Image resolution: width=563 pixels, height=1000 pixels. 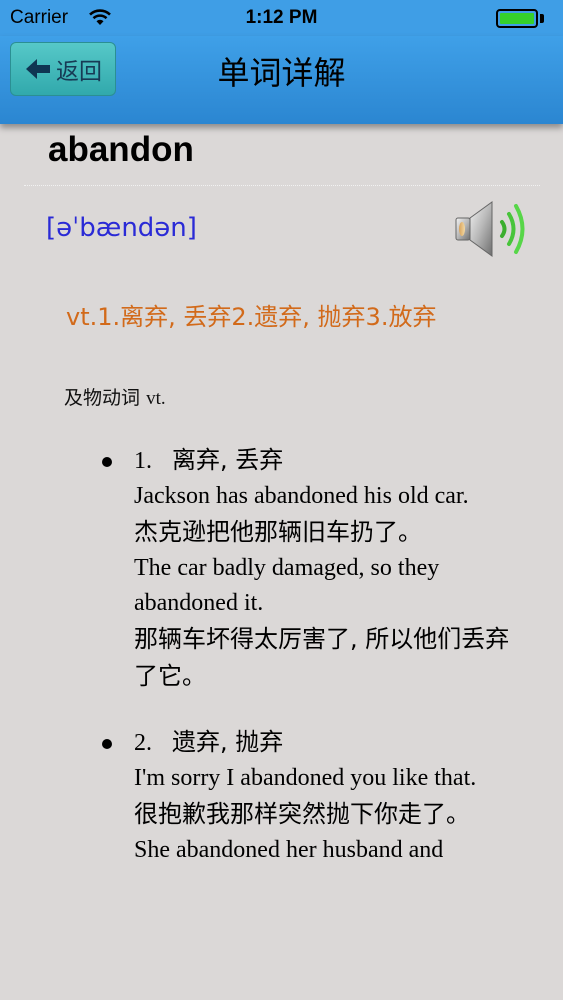 What do you see at coordinates (251, 317) in the screenshot?
I see `definition-summary: vt.1.离弃, 丢弃2.遗弃, 抛弃3.放弃` at bounding box center [251, 317].